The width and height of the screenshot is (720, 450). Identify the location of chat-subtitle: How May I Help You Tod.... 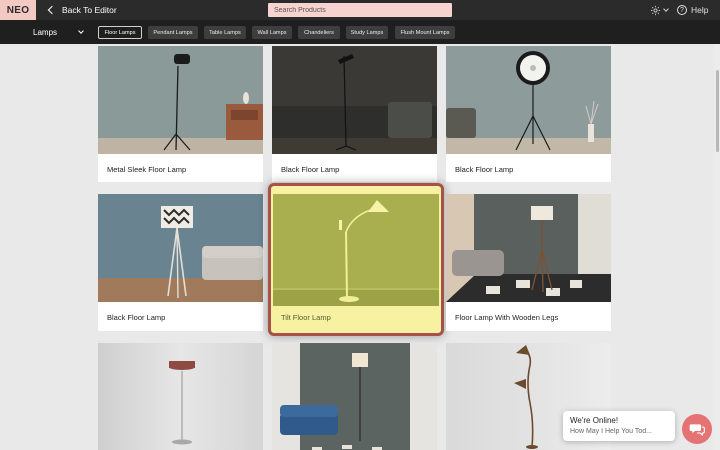
(611, 431).